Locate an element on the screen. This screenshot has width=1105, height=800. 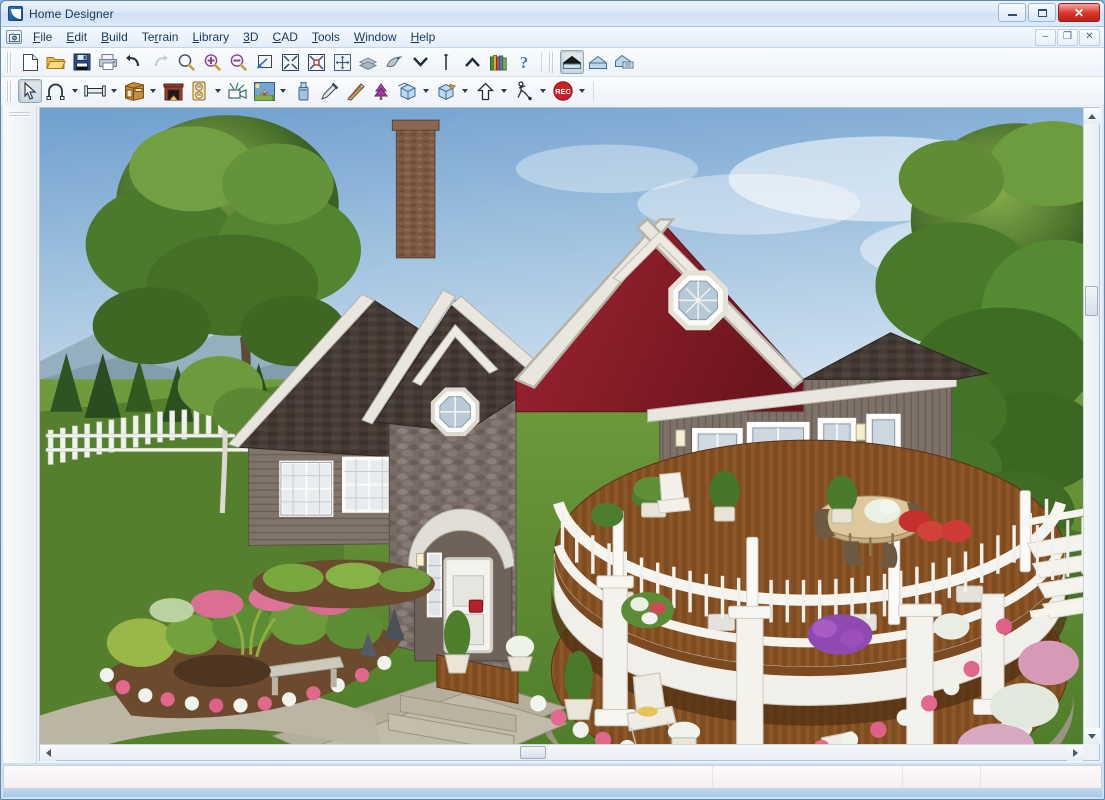
mdi-minimize-button: – is located at coordinates (1045, 37).